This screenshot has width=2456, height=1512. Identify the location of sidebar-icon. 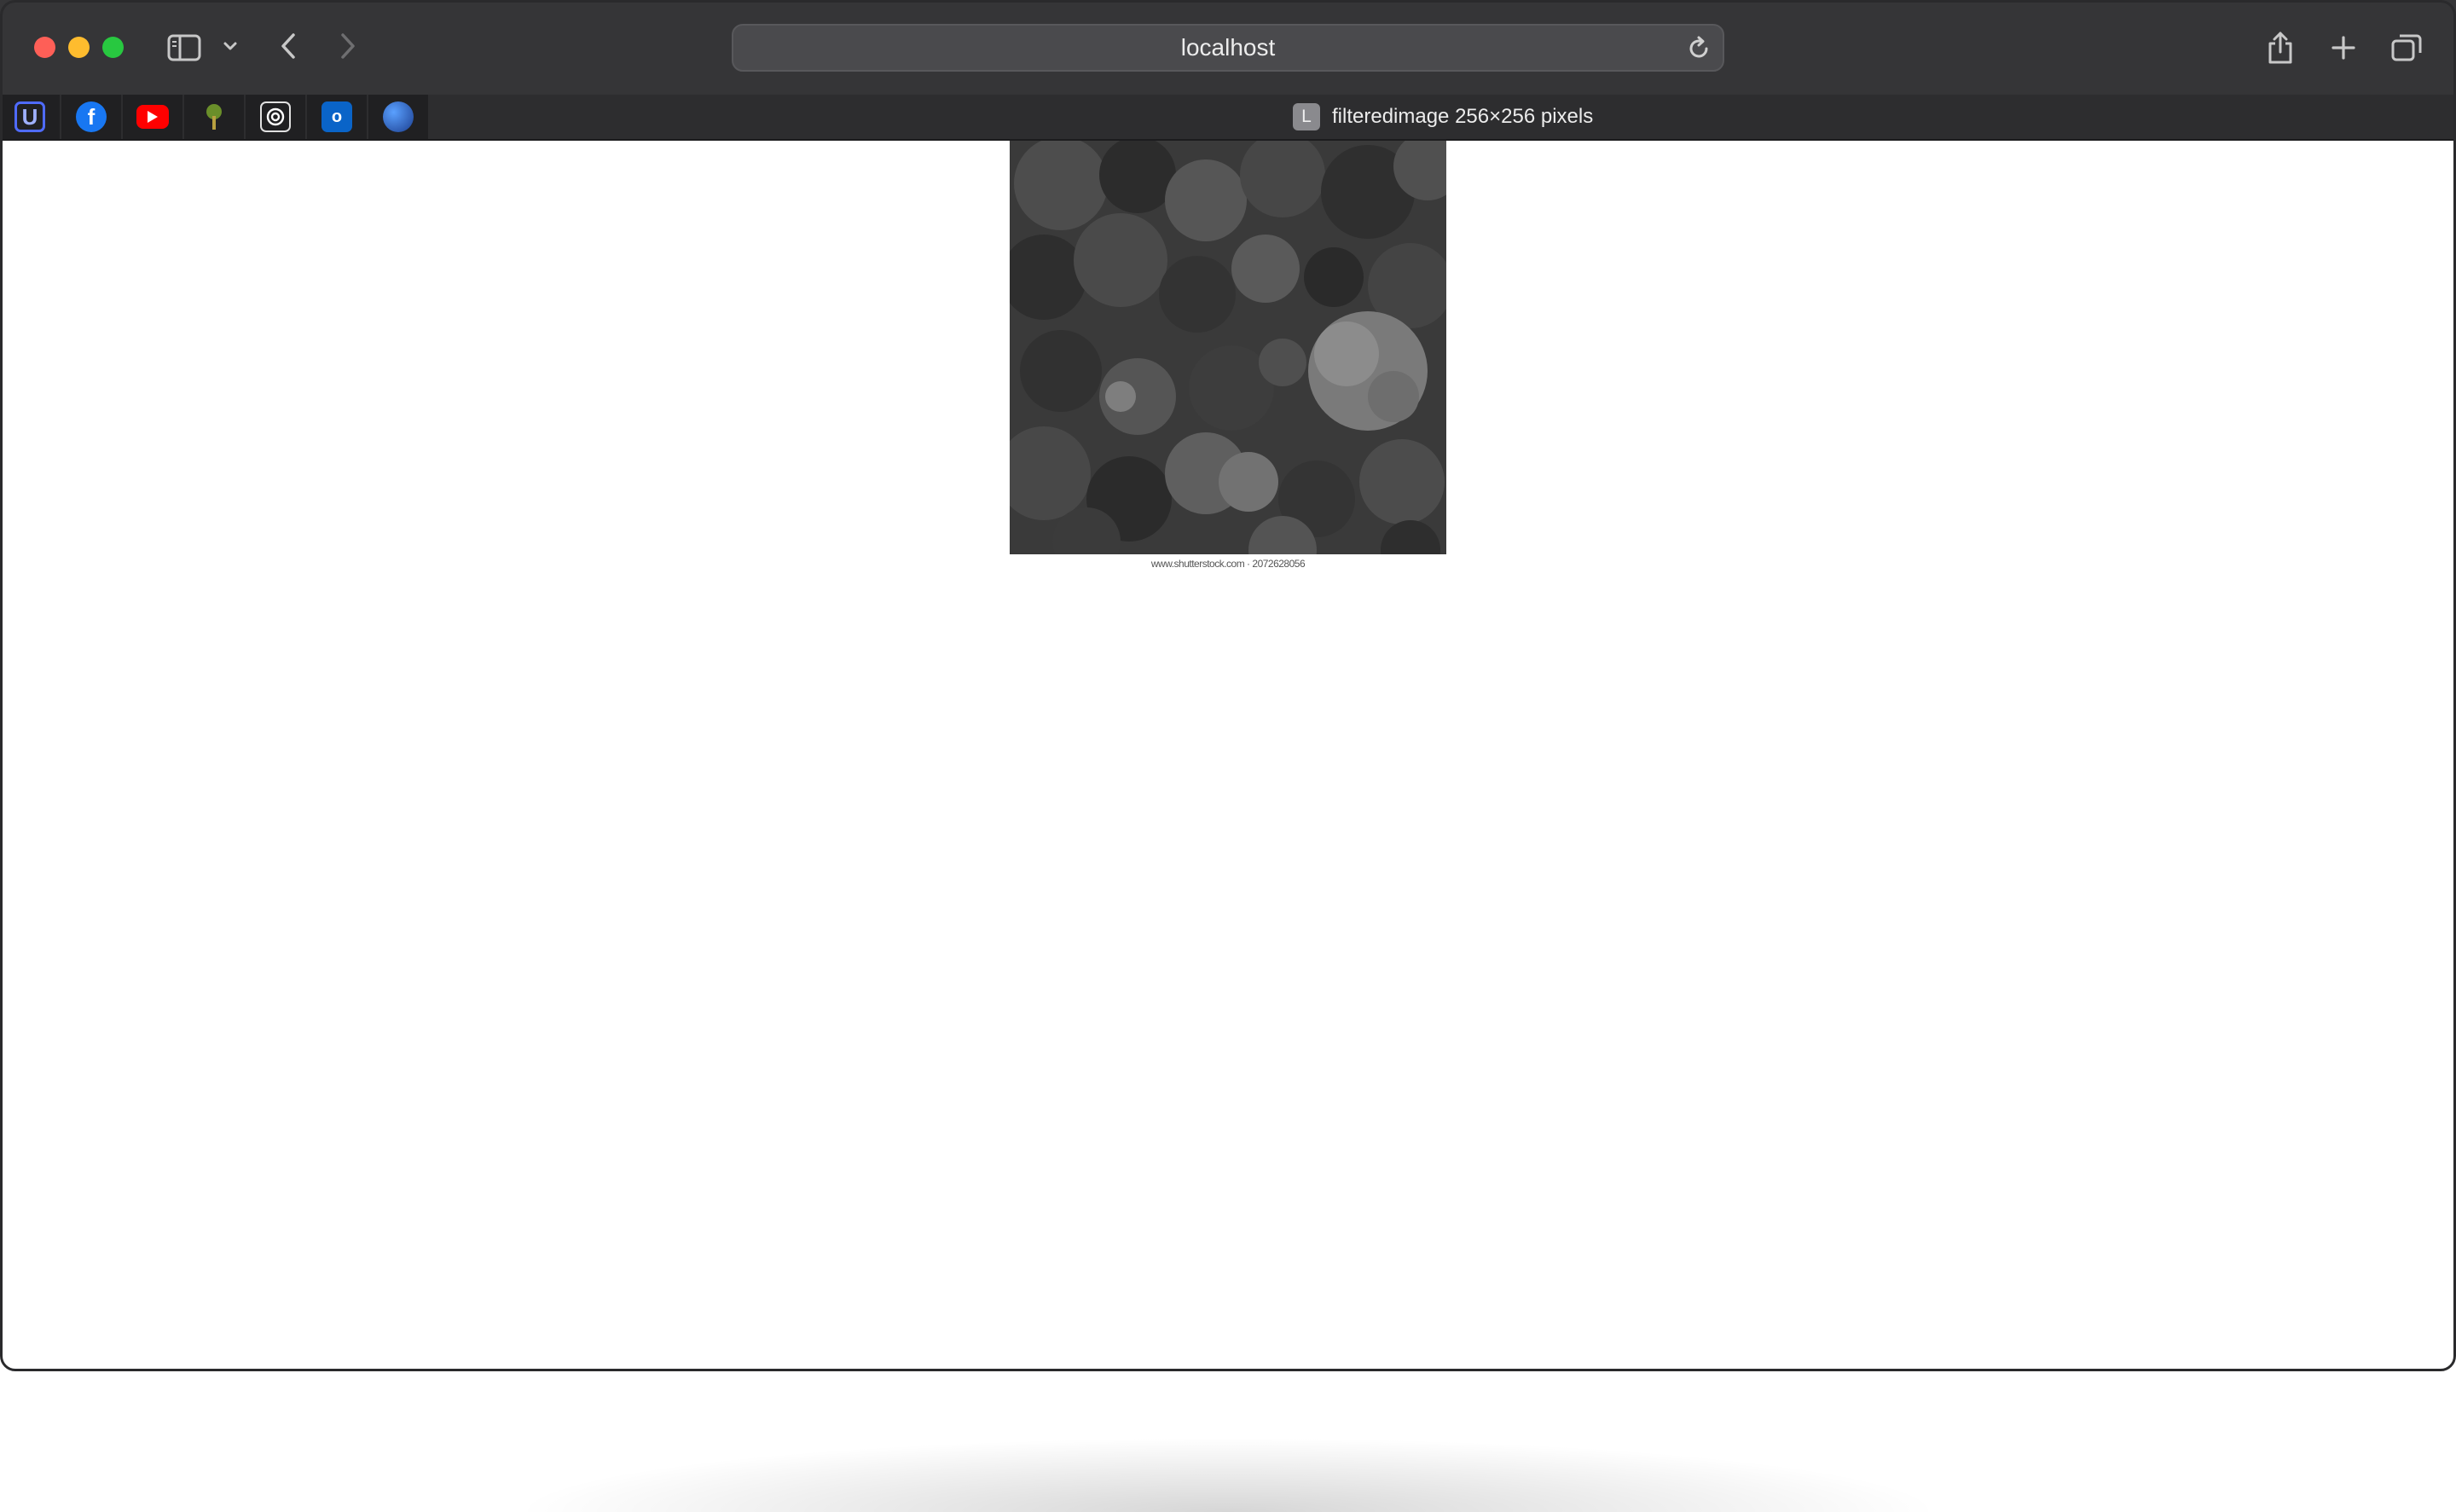
(184, 48).